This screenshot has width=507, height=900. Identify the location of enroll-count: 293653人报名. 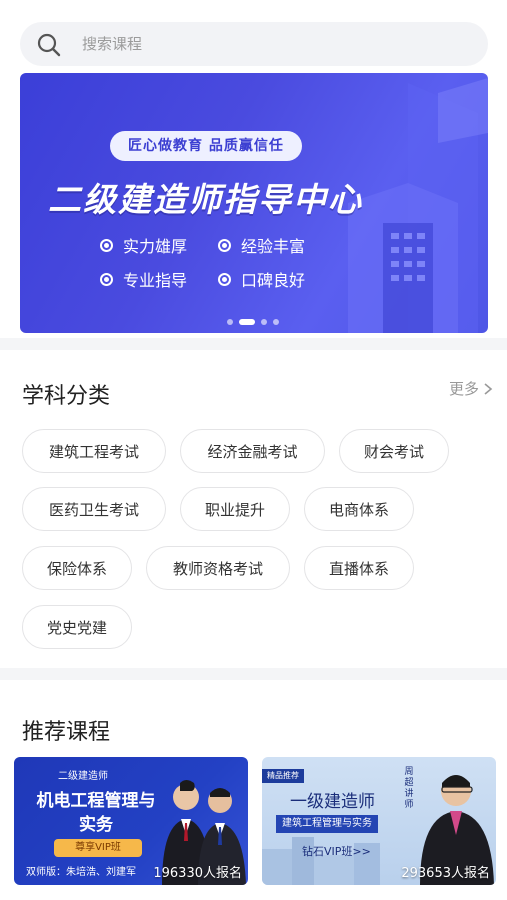
(445, 873).